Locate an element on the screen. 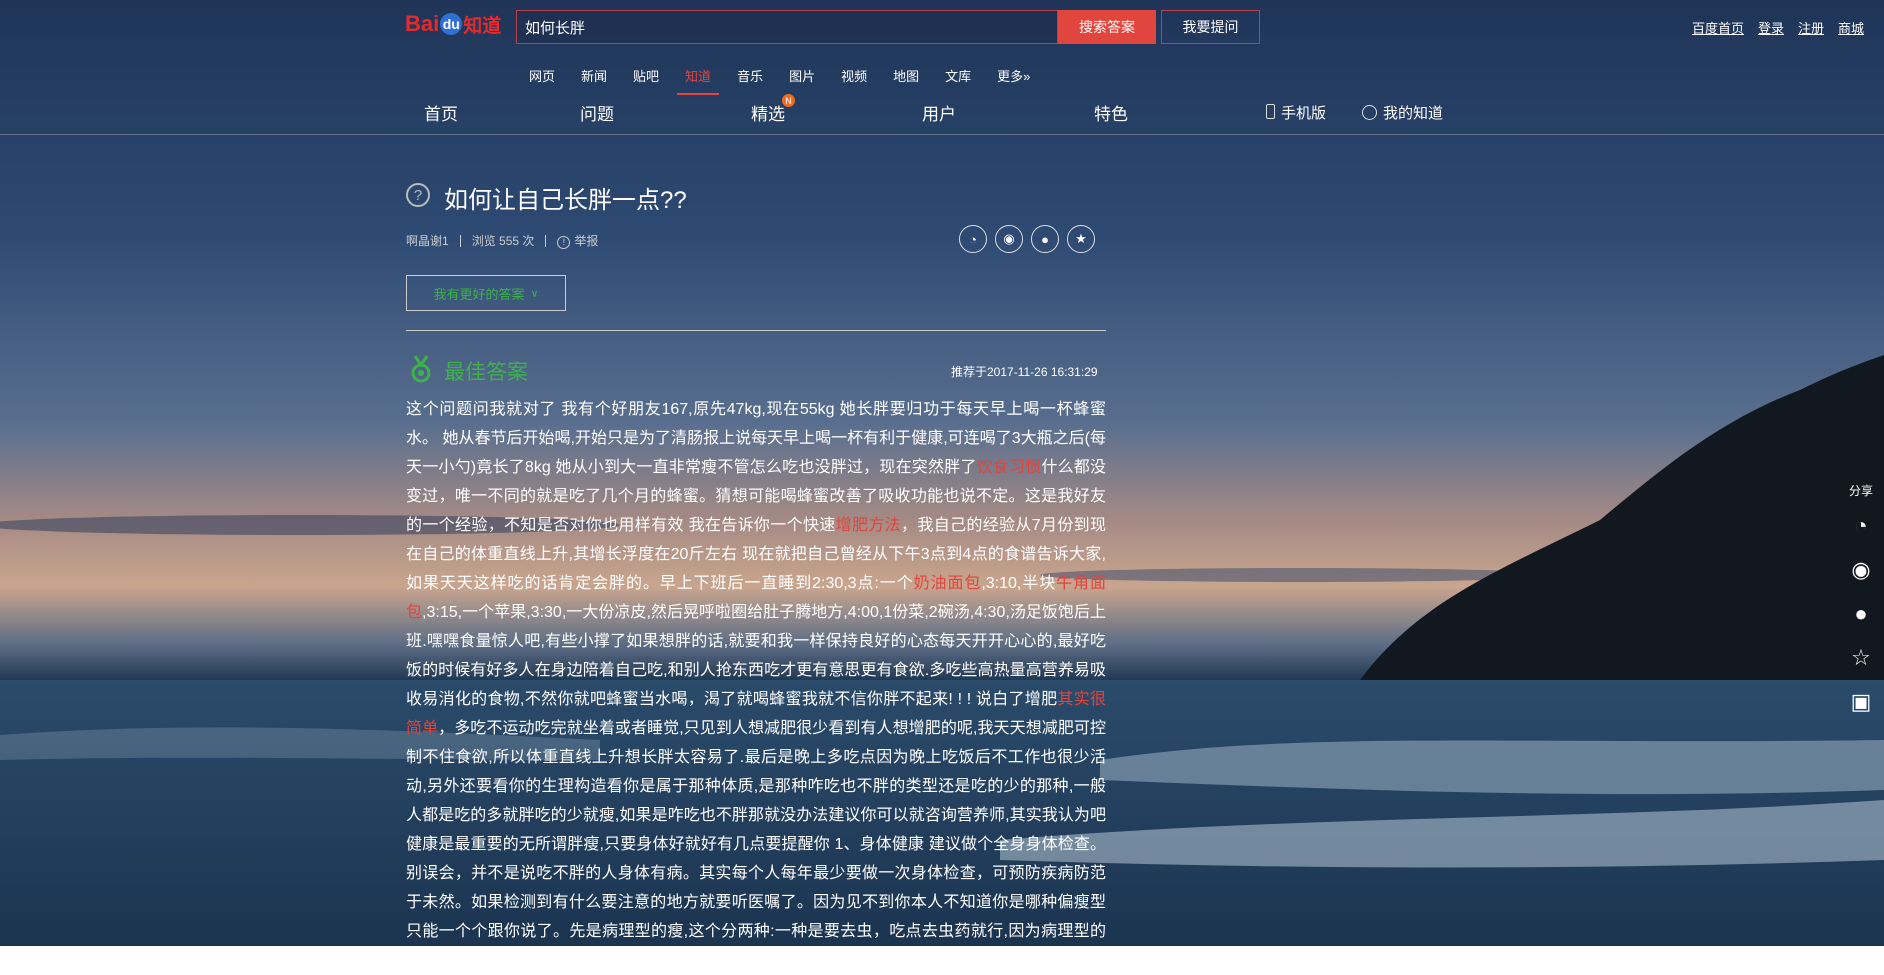 The width and height of the screenshot is (1884, 975). channel-nav: 网页 新闻 贴吧 知道 音乐 图片 视频 地图 文库 更多» is located at coordinates (792, 80).